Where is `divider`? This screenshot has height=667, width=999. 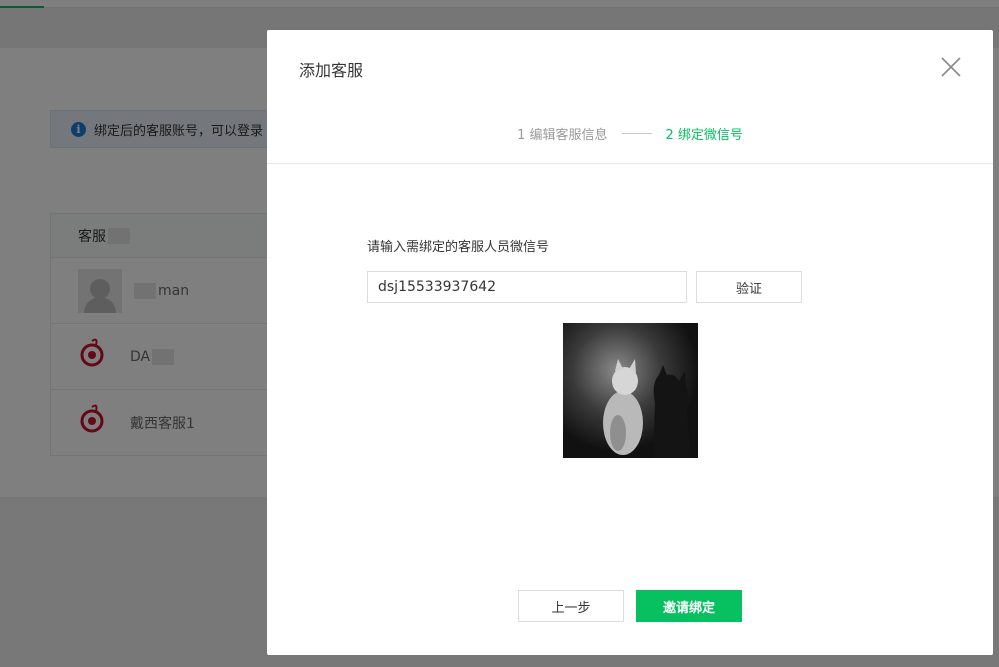
divider is located at coordinates (630, 163).